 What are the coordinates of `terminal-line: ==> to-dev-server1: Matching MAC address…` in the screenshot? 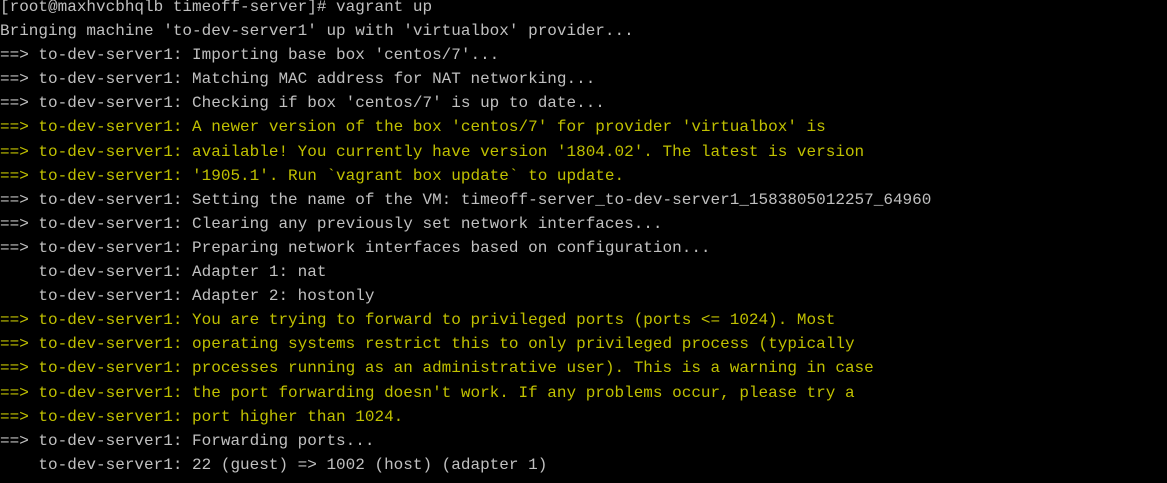 It's located at (298, 79).